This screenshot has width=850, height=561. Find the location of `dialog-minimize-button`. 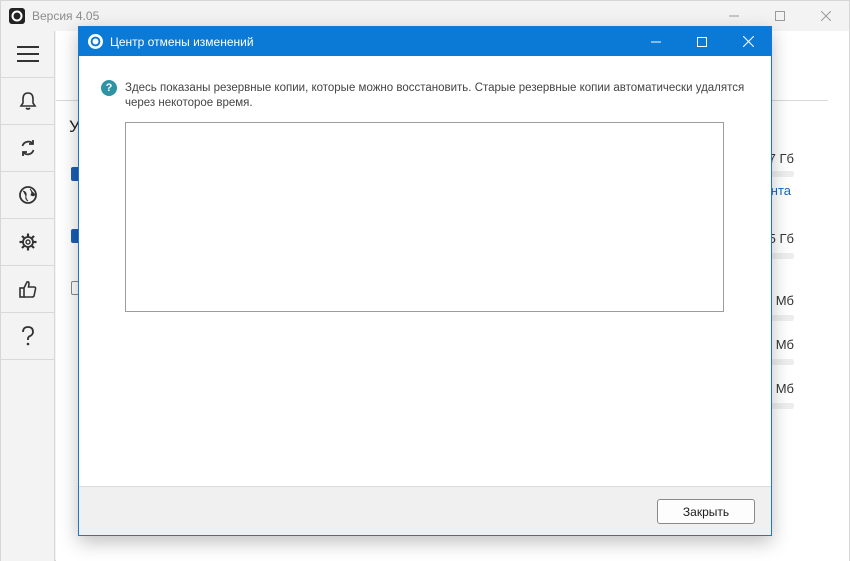

dialog-minimize-button is located at coordinates (656, 41).